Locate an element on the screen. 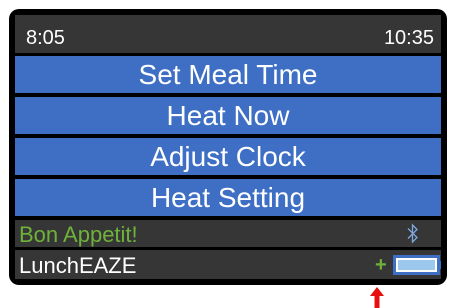 This screenshot has width=462, height=308. charging-icon: + is located at coordinates (381, 265).